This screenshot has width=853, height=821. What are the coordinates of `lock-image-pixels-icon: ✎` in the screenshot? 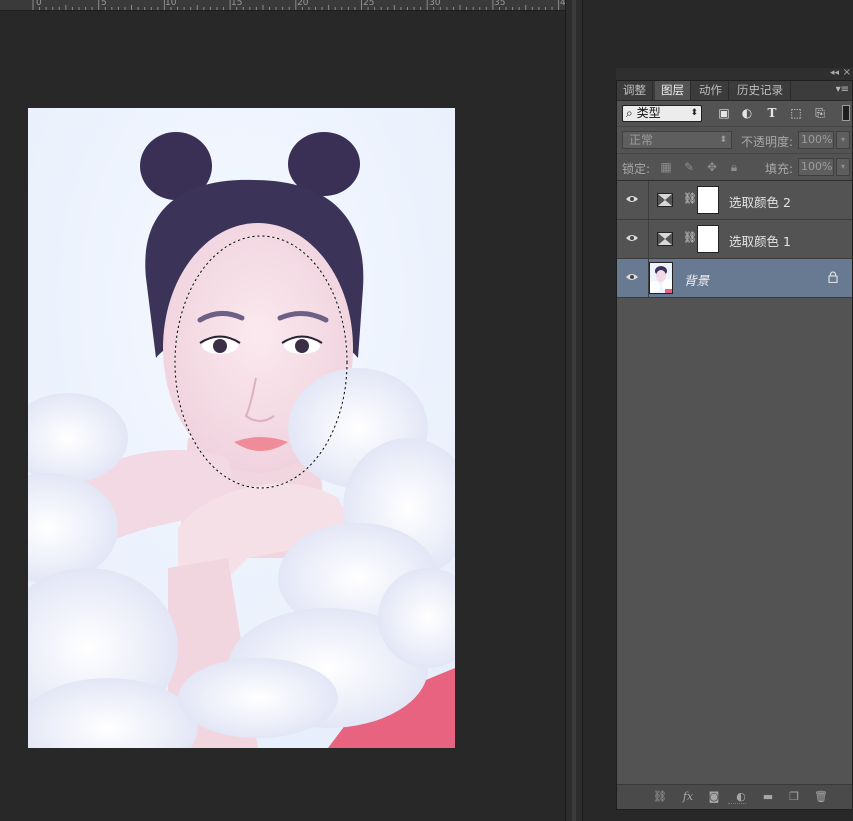 It's located at (689, 167).